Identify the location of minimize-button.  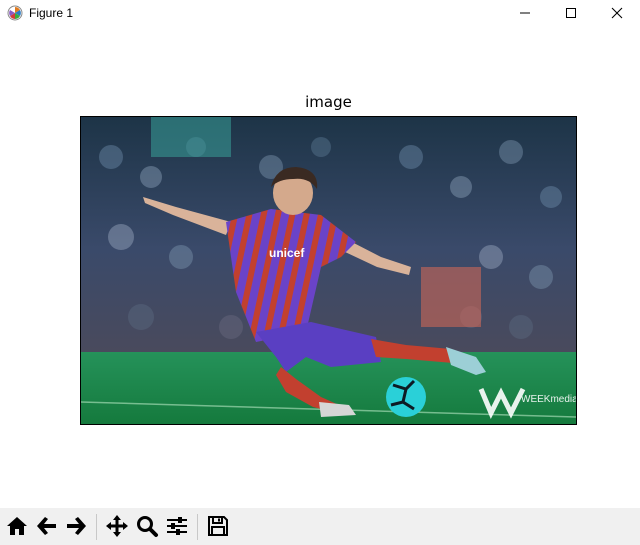
(525, 13).